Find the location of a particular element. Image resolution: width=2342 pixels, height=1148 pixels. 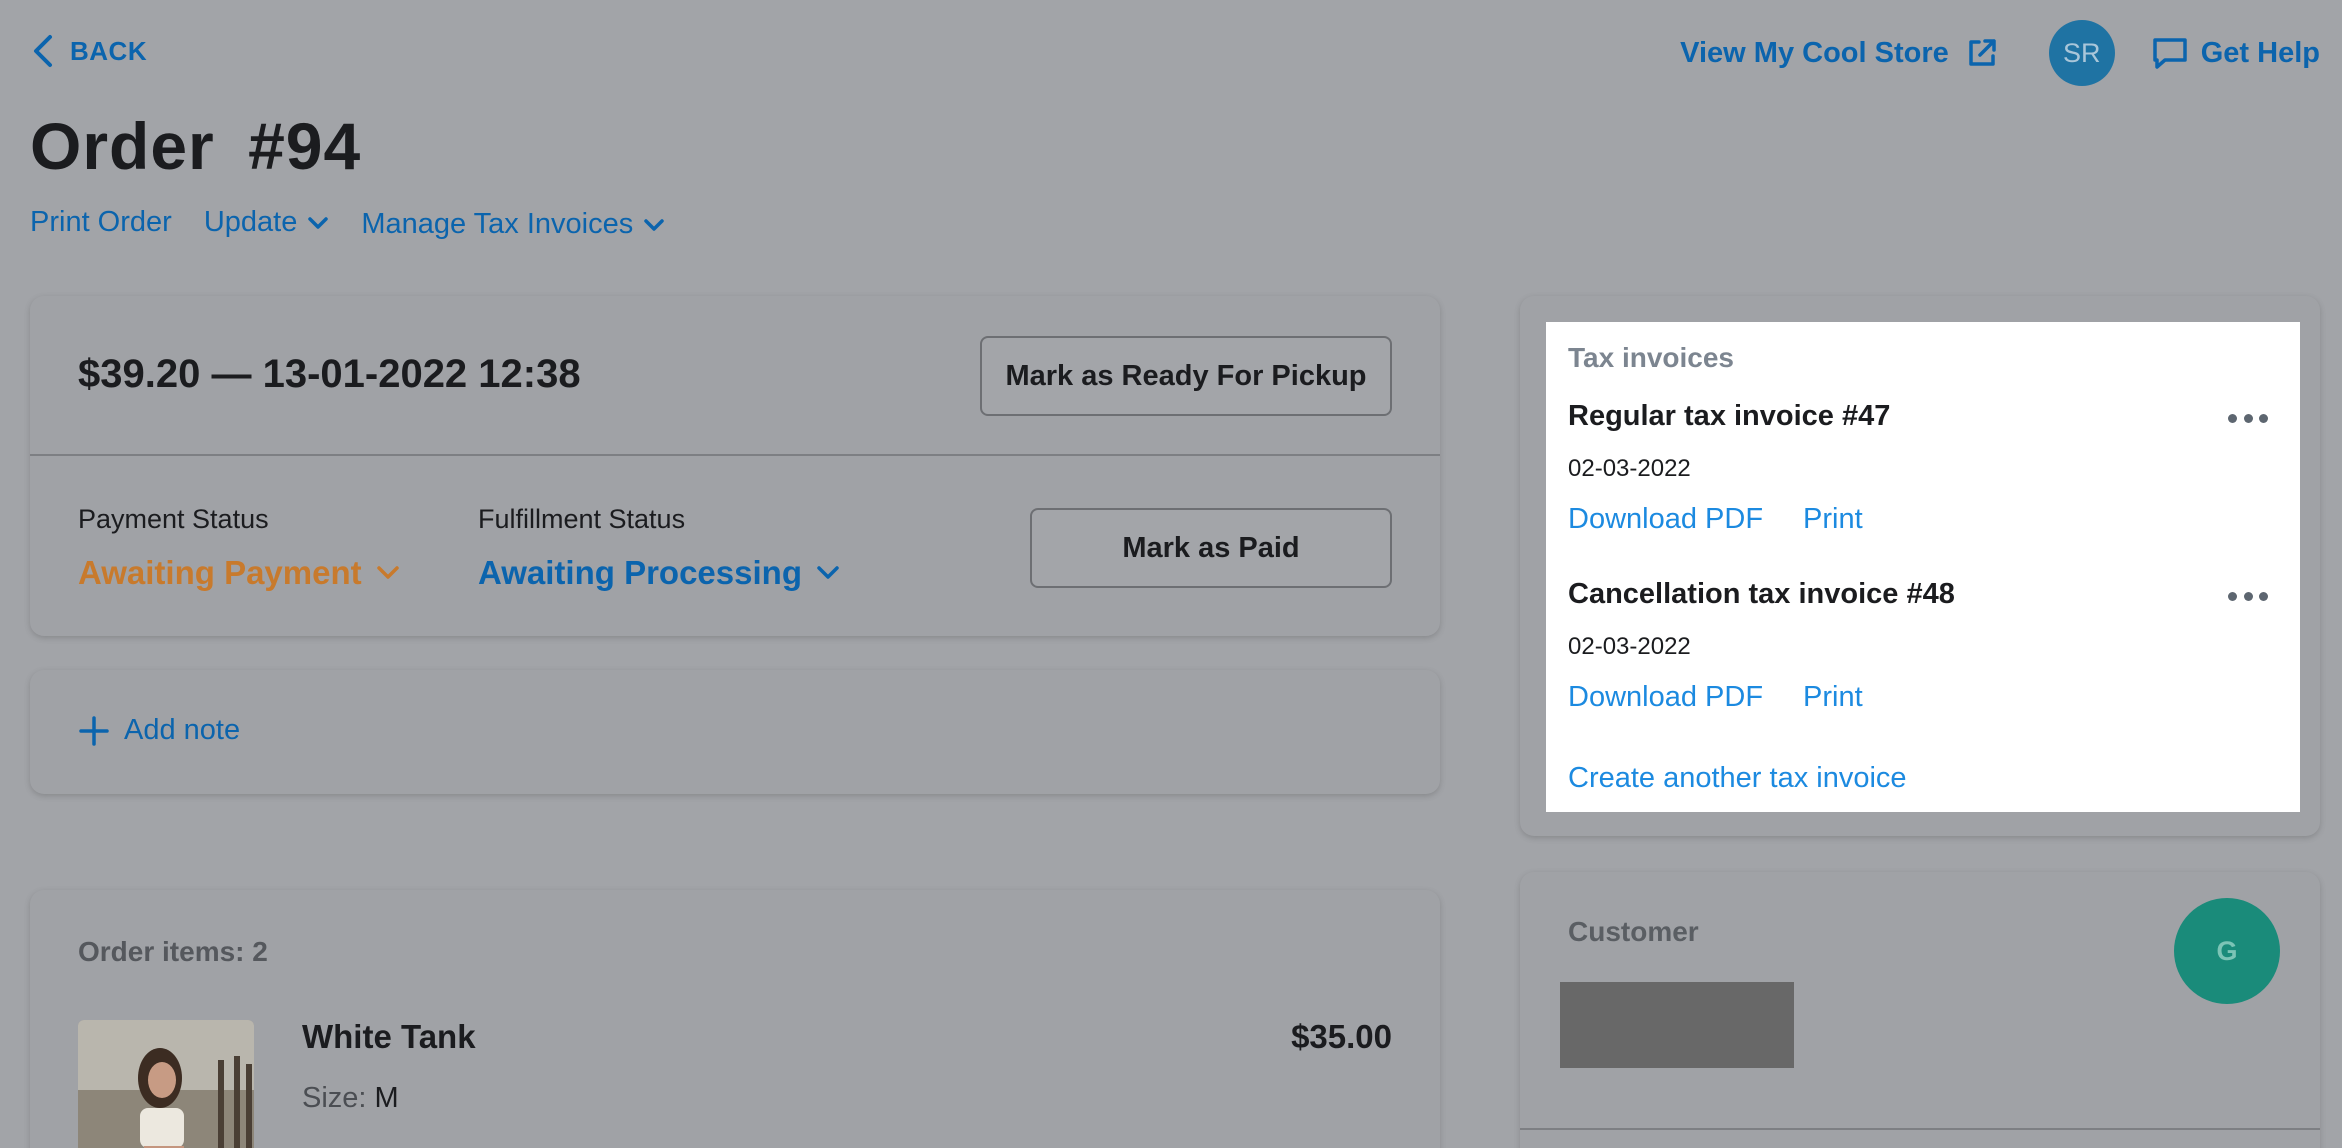

payment-status-label: Payment Status is located at coordinates (173, 519).